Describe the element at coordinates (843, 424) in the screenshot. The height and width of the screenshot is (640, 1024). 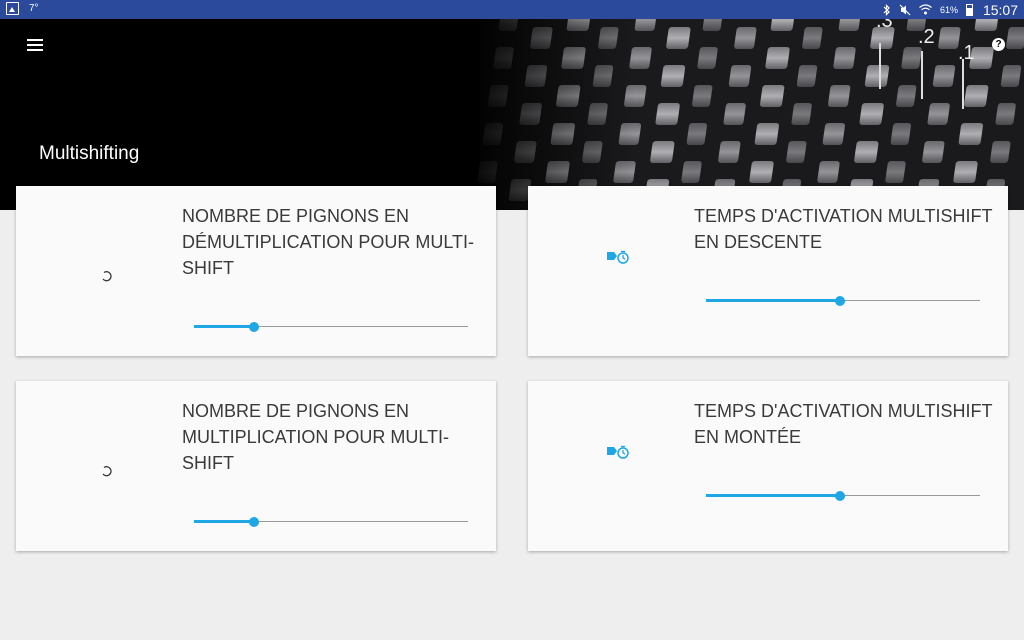
I see `card-title: TEMPS D'ACTIVATION MULTISHIFT EN MONTÉE` at that location.